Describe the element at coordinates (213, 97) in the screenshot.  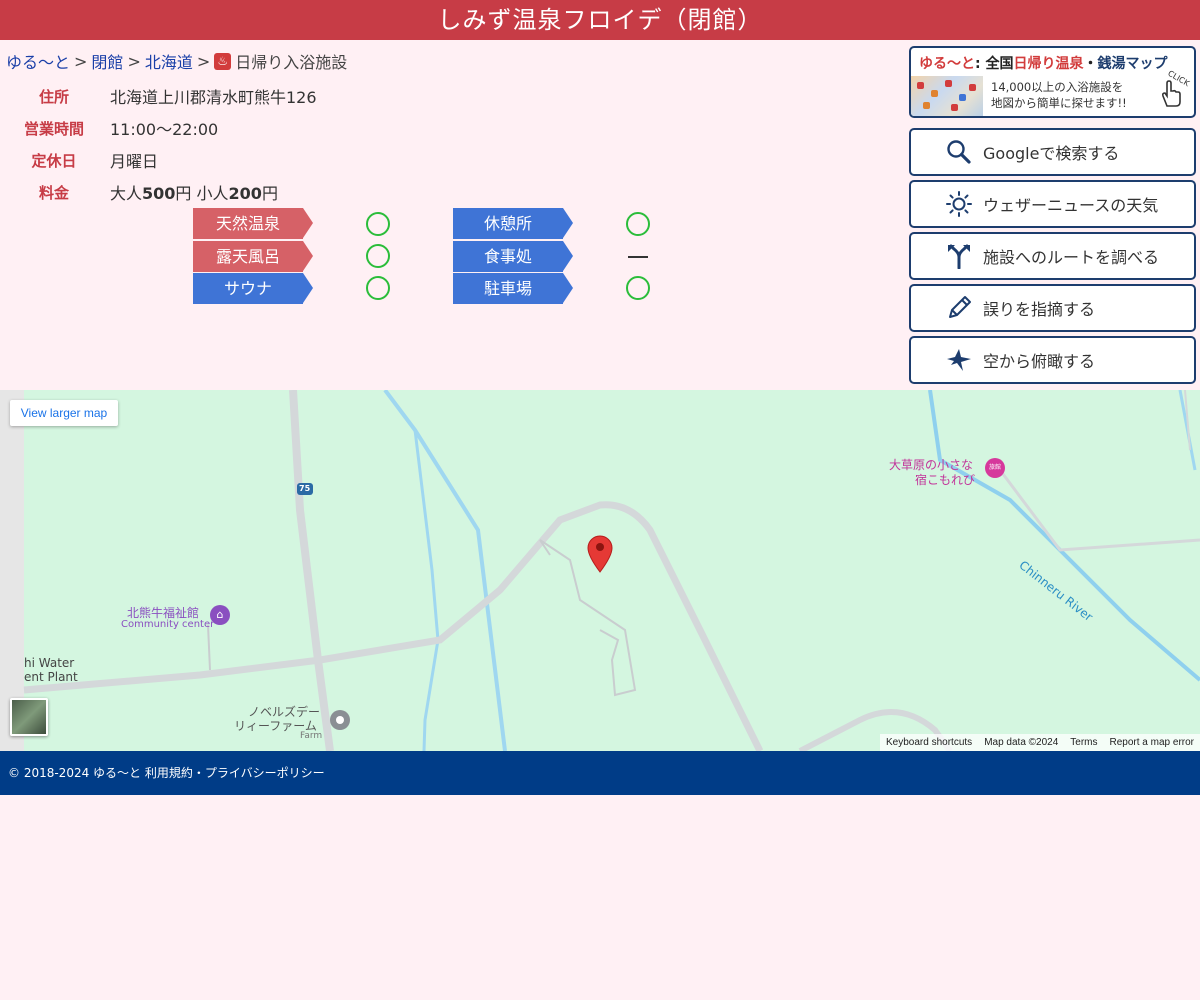
I see `info-value: 北海道上川郡清水町熊牛126` at that location.